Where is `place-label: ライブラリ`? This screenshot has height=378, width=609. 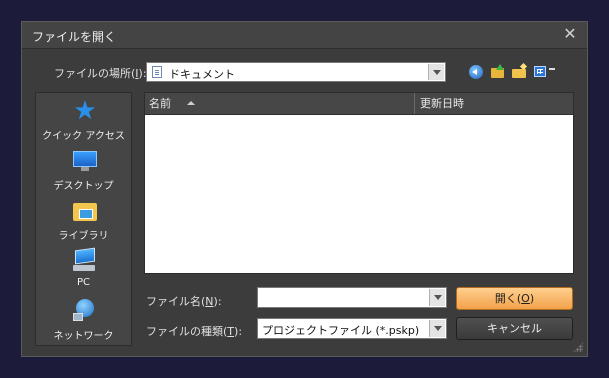 place-label: ライブラリ is located at coordinates (83, 236).